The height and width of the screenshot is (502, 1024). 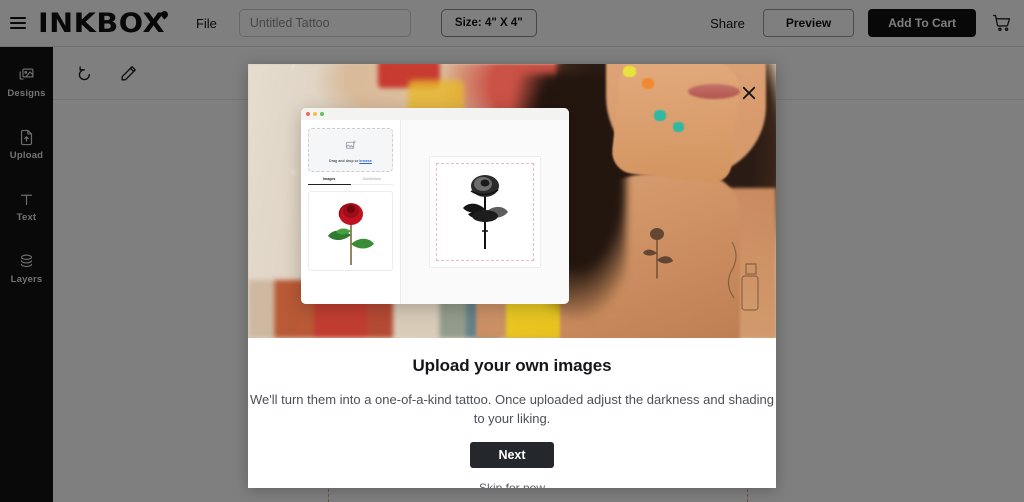 I want to click on window-minimize-dot, so click(x=315, y=114).